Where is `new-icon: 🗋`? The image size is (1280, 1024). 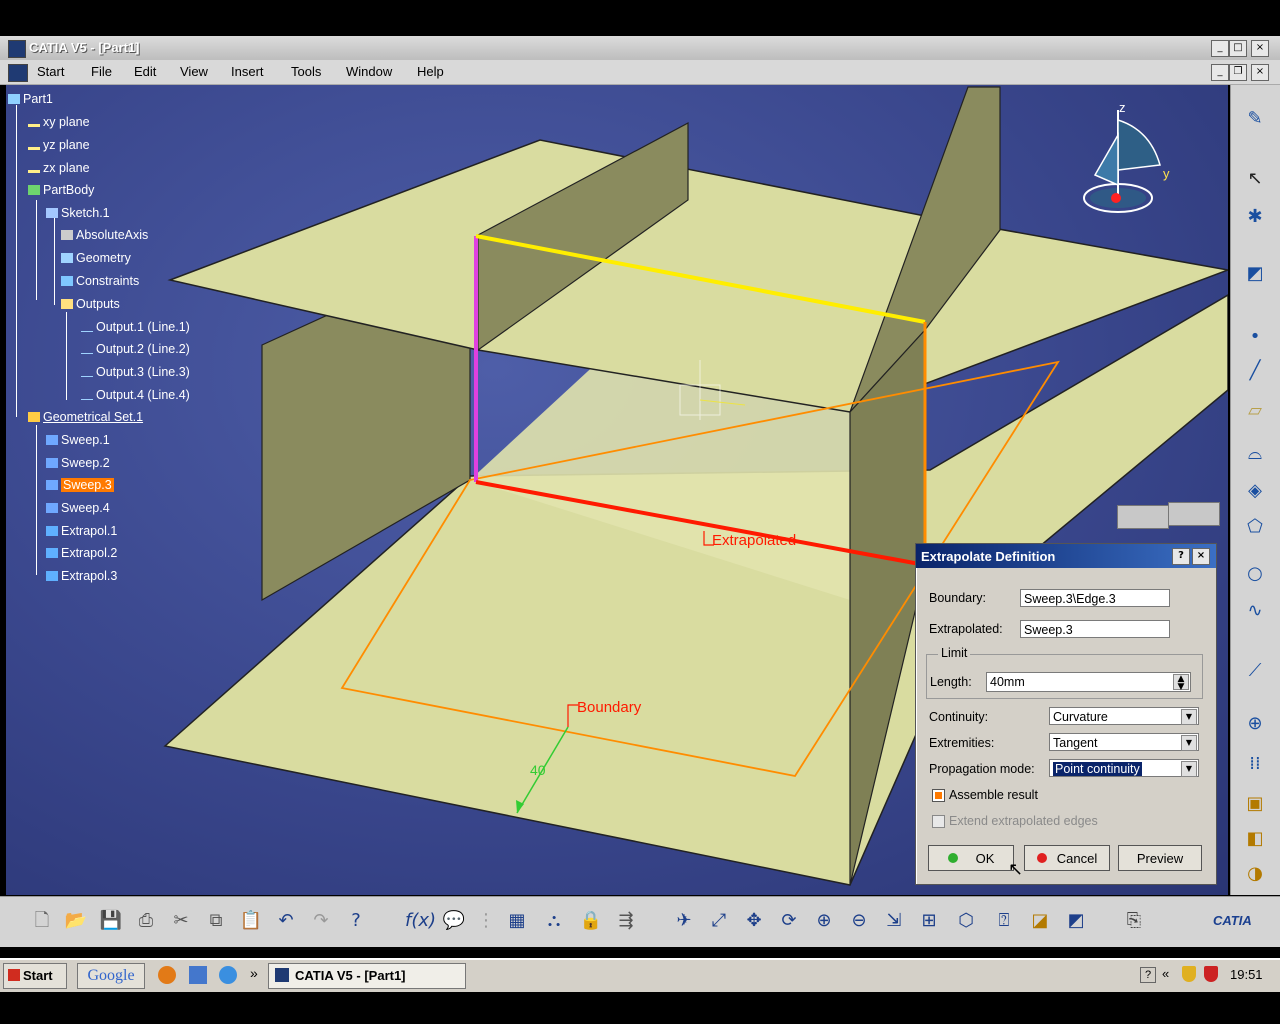 new-icon: 🗋 is located at coordinates (42, 921).